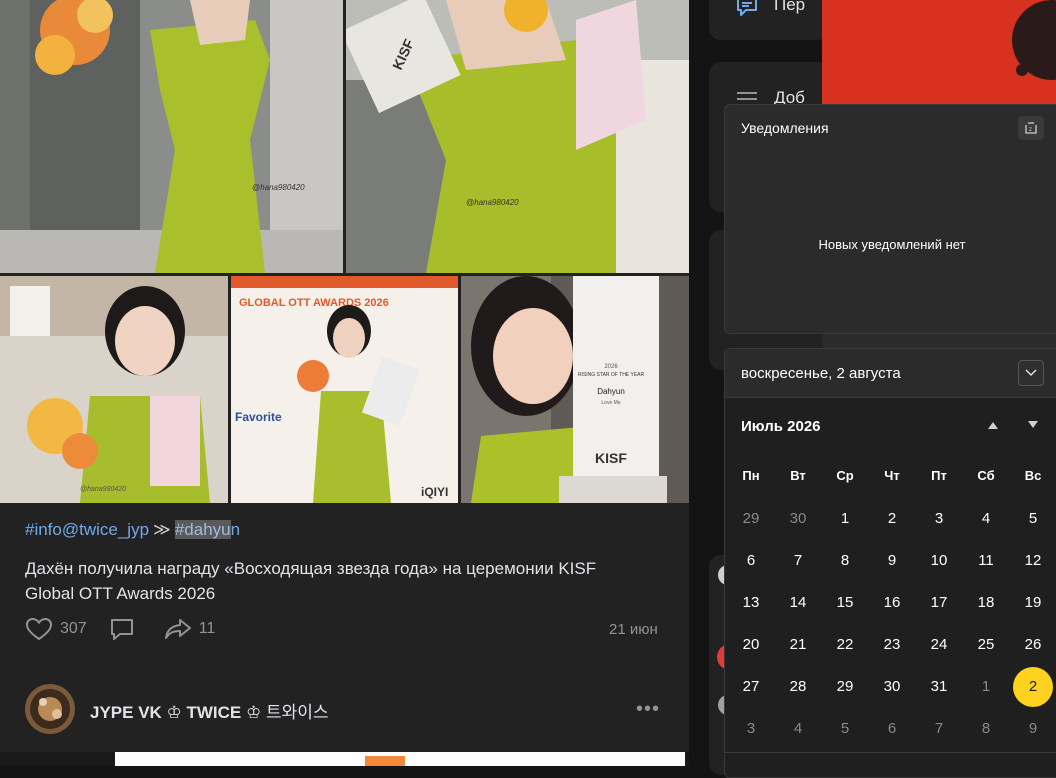 The image size is (1056, 778). Describe the element at coordinates (751, 687) in the screenshot. I see `calendar-day: 27` at that location.